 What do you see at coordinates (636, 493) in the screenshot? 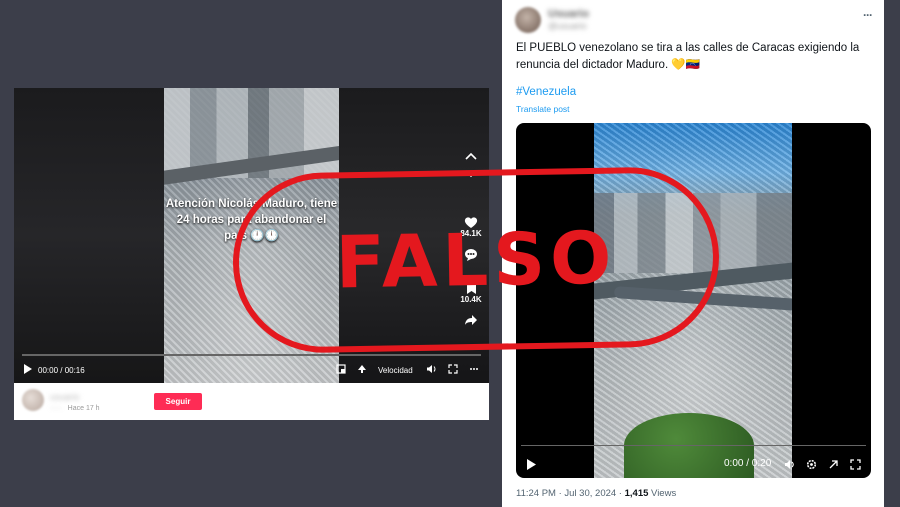
I see `views-count: 1,415` at bounding box center [636, 493].